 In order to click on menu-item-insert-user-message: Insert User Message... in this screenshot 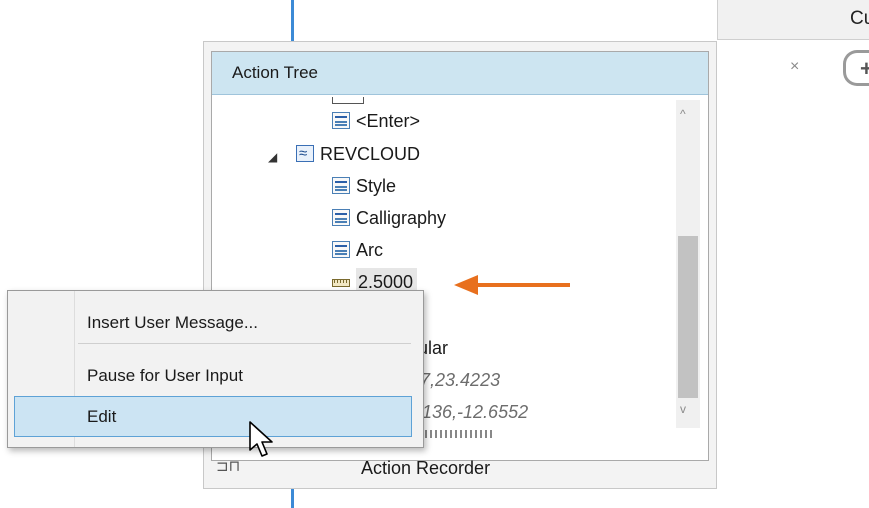, I will do `click(172, 323)`.